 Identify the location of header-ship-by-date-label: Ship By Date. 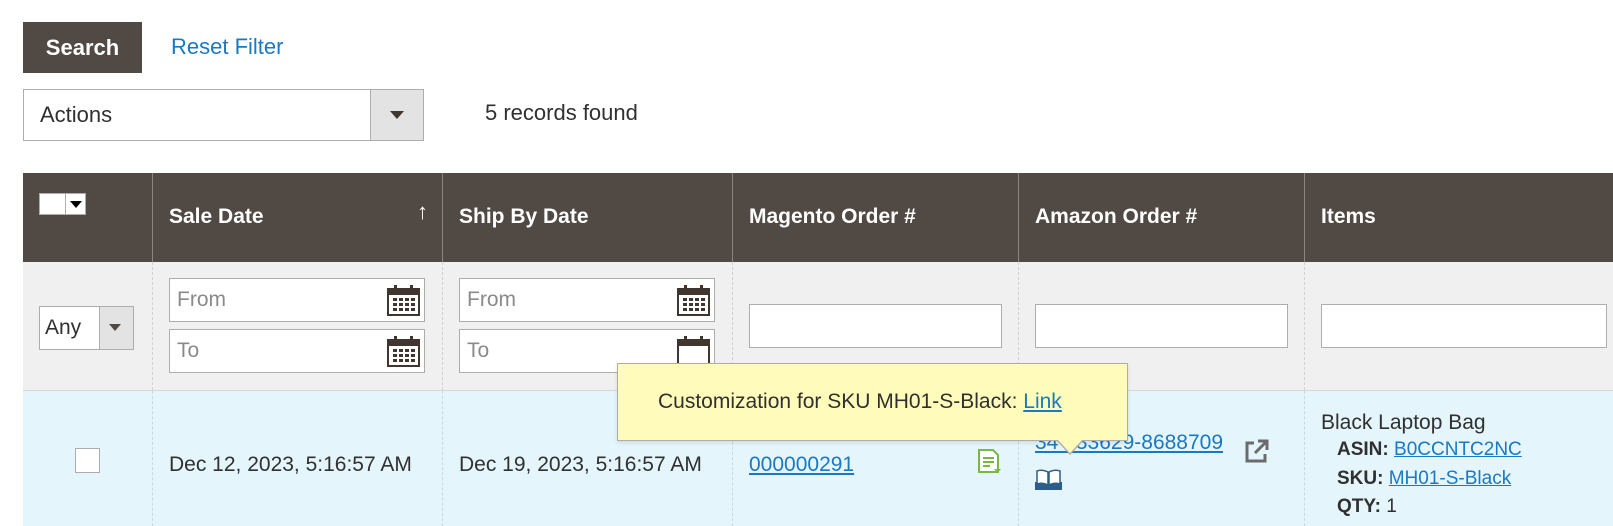
(524, 216).